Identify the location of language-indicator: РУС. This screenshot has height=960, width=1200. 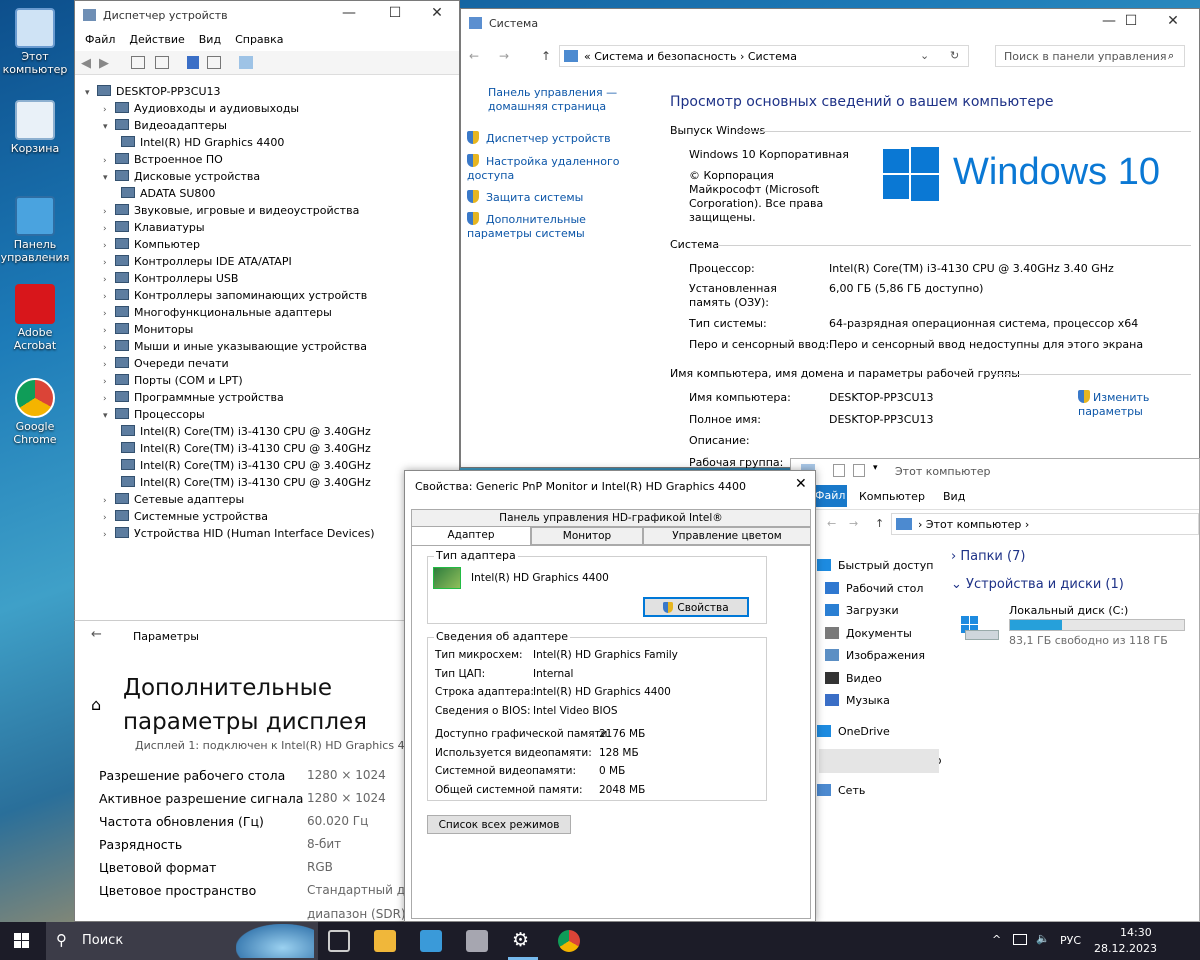
(1070, 940).